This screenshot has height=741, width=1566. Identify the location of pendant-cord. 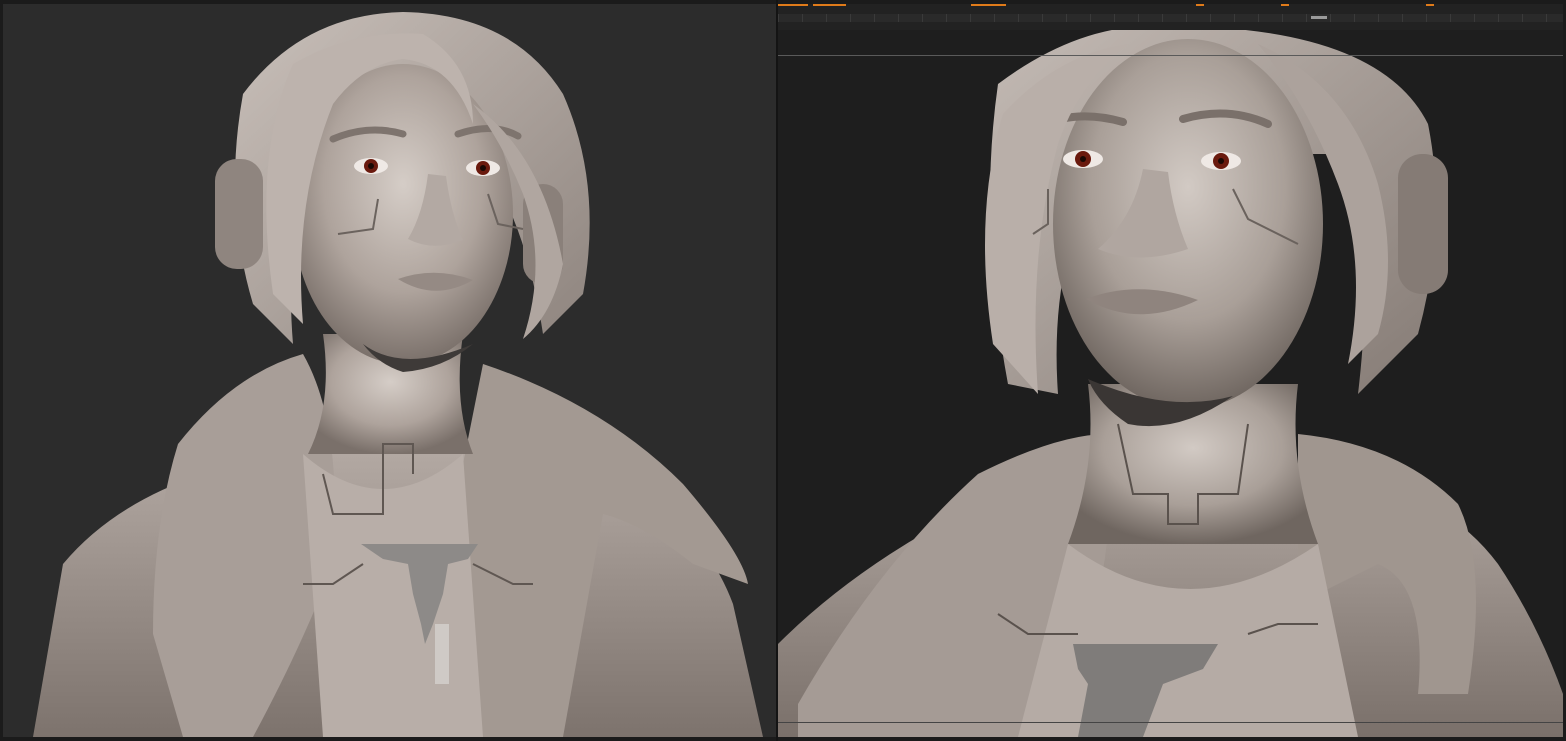
(442, 654).